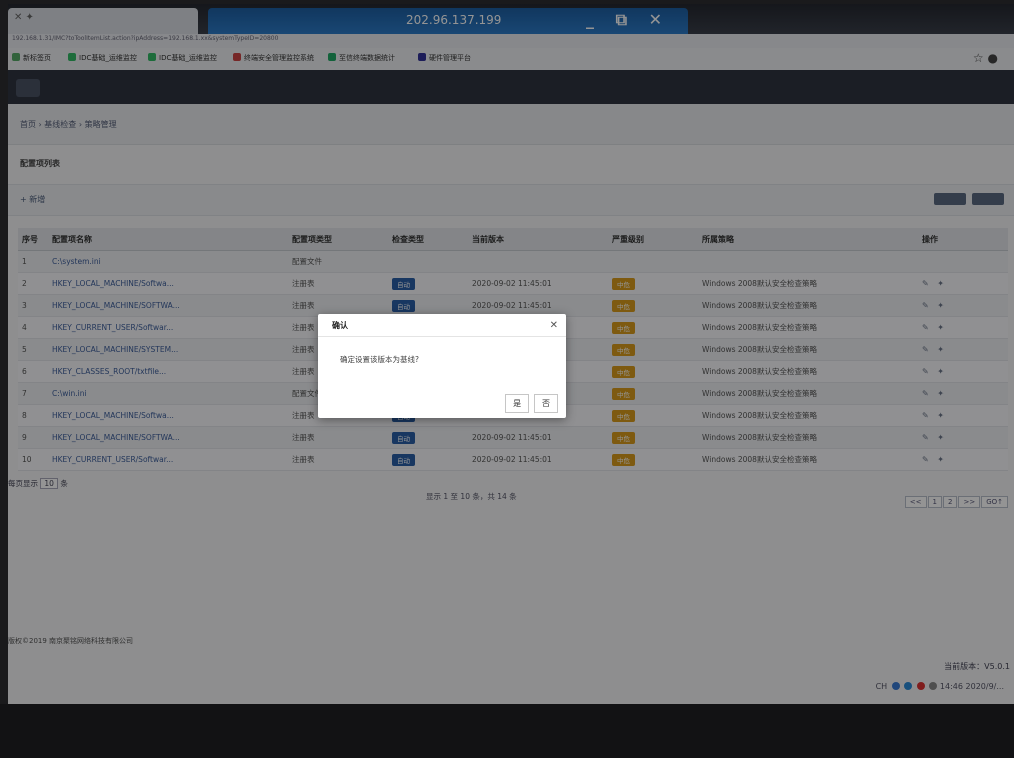  Describe the element at coordinates (442, 366) in the screenshot. I see `confirm-dialog: 确认 ✕ 确定设置该版本为基线? 是 否` at that location.